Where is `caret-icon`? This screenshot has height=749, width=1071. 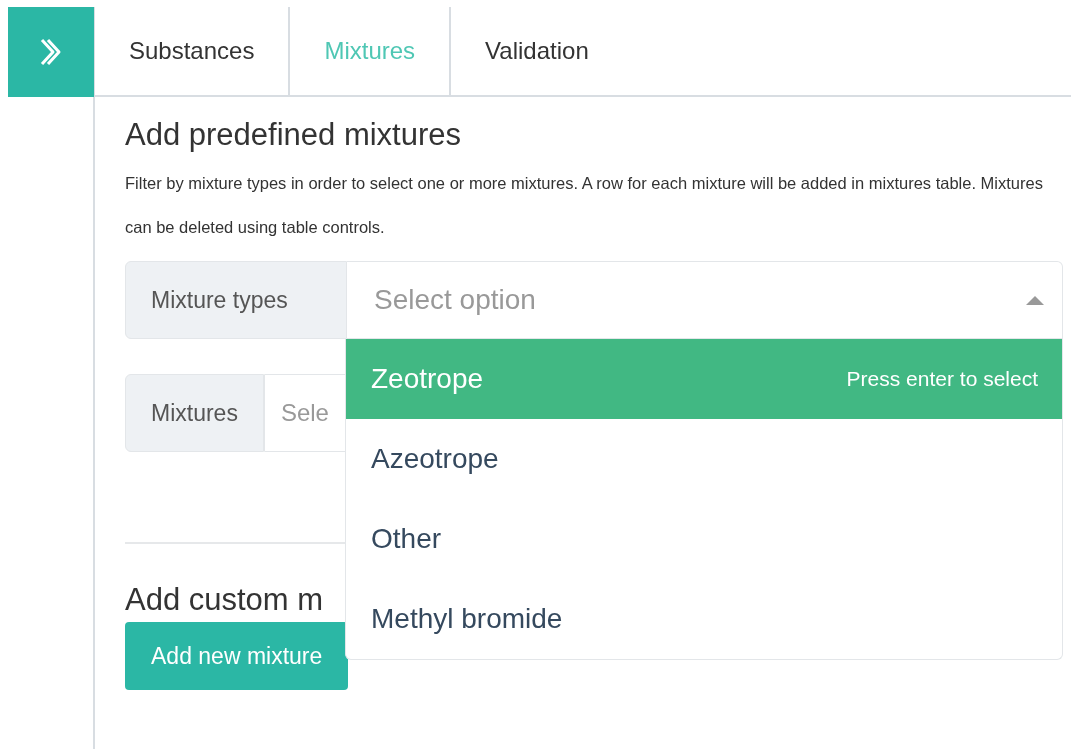
caret-icon is located at coordinates (1035, 300).